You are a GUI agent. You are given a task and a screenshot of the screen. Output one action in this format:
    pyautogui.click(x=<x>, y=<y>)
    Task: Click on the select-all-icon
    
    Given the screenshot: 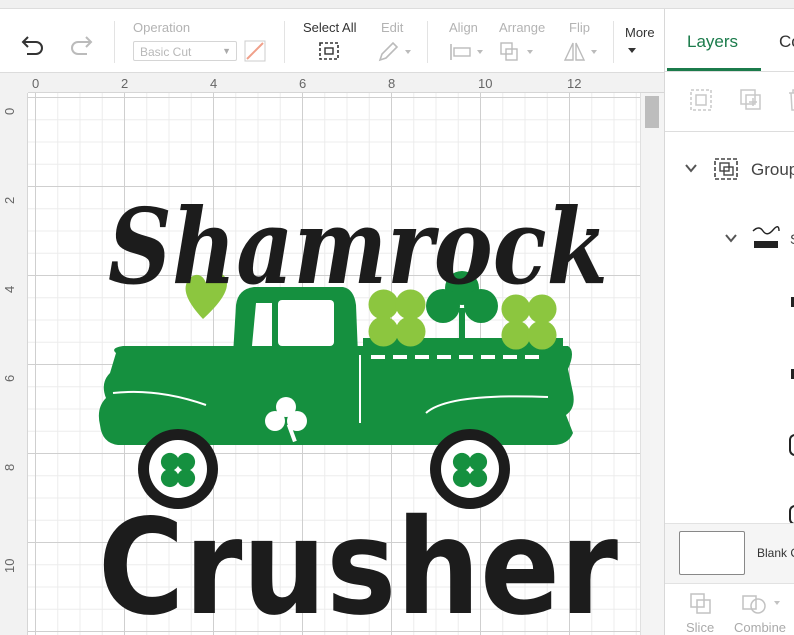 What is the action you would take?
    pyautogui.click(x=330, y=52)
    